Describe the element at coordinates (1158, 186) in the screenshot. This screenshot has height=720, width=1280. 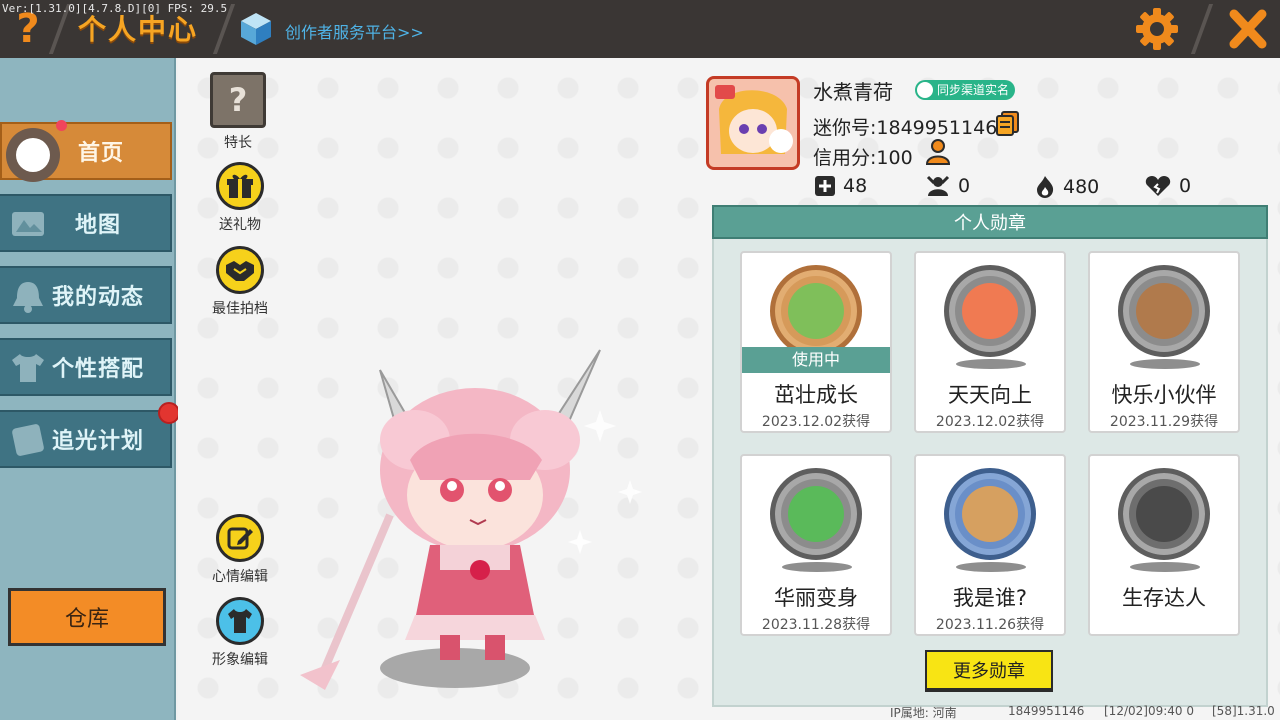
I see `heart-icon` at that location.